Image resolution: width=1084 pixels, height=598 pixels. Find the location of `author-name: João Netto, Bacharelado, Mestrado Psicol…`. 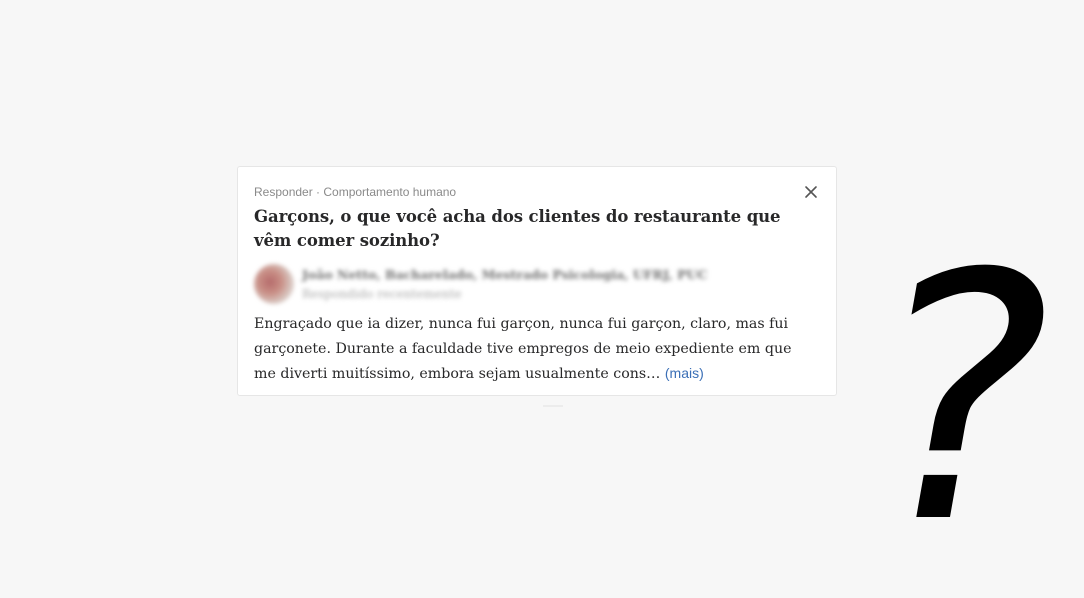

author-name: João Netto, Bacharelado, Mestrado Psicol… is located at coordinates (504, 275).